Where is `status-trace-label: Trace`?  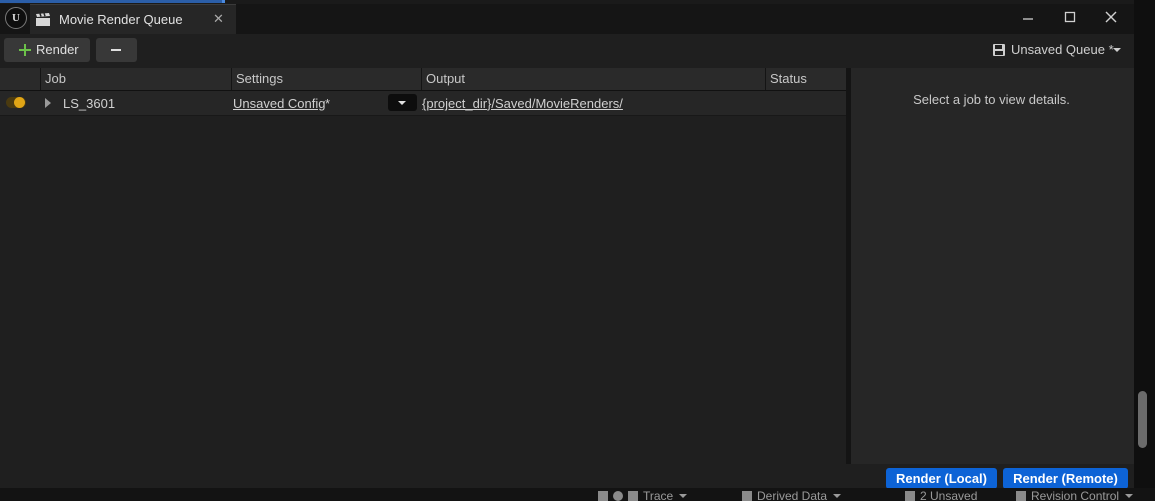
status-trace-label: Trace is located at coordinates (658, 495).